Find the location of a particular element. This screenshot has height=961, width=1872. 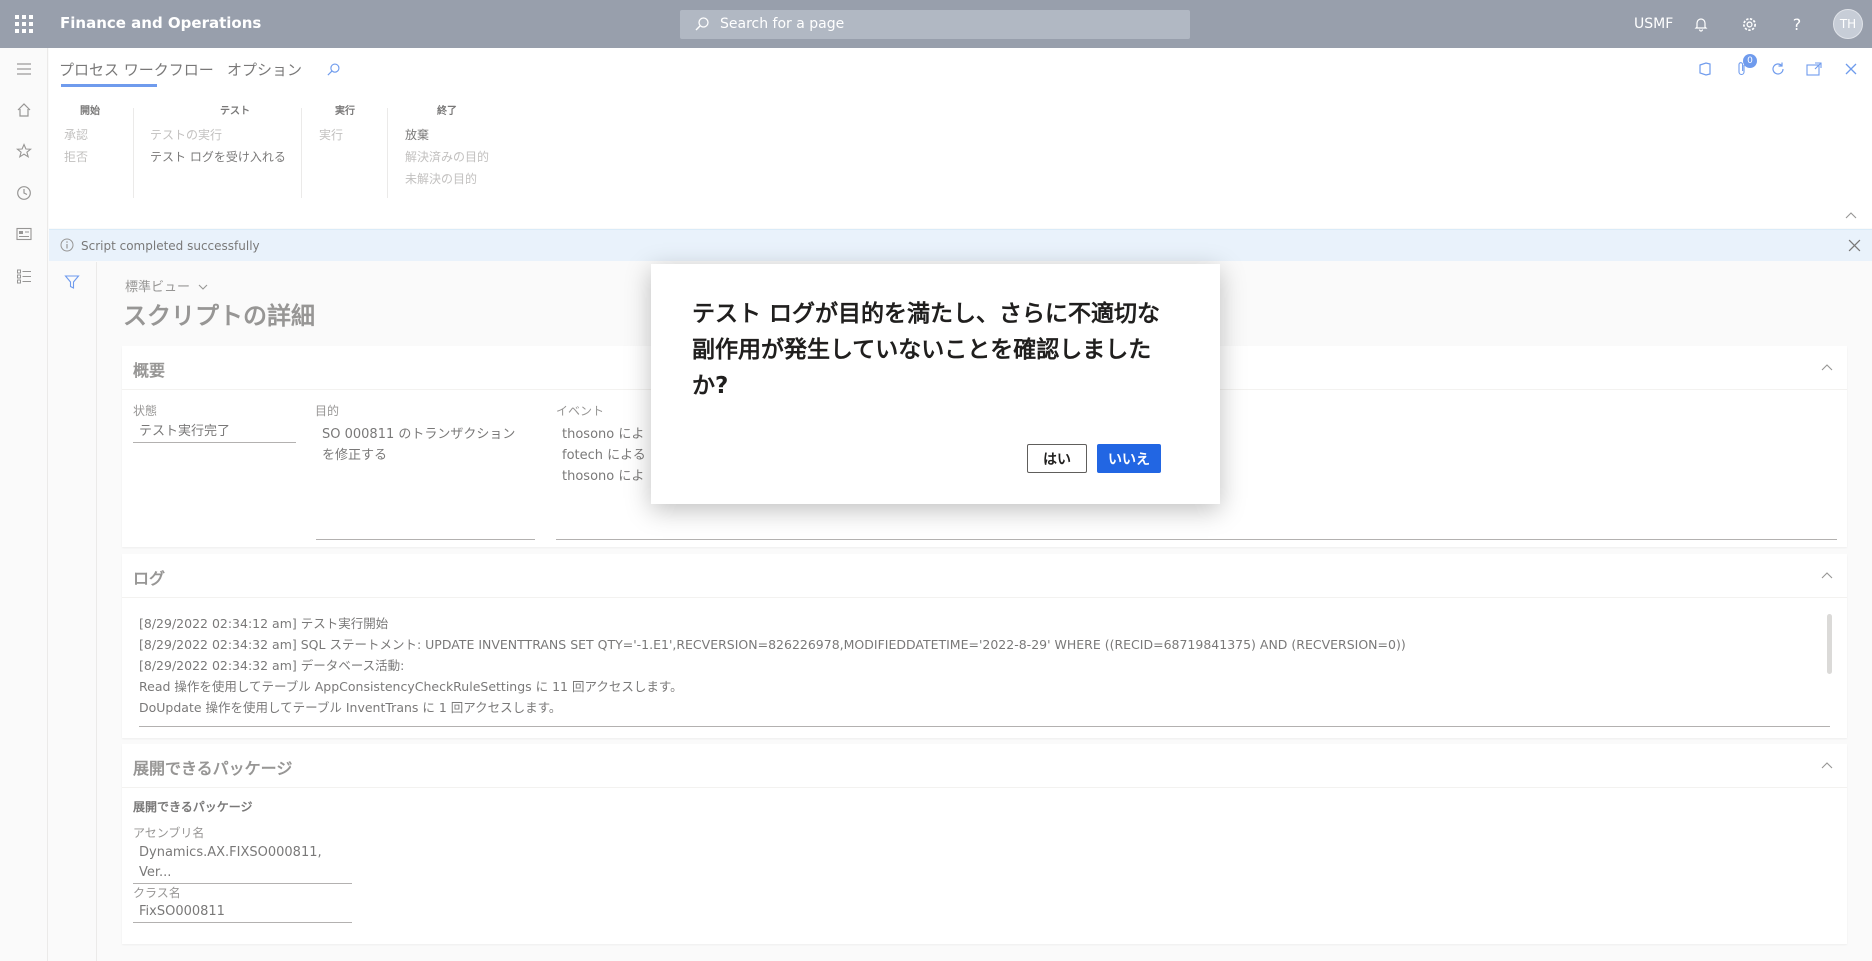

yes-button: はい is located at coordinates (1057, 458).